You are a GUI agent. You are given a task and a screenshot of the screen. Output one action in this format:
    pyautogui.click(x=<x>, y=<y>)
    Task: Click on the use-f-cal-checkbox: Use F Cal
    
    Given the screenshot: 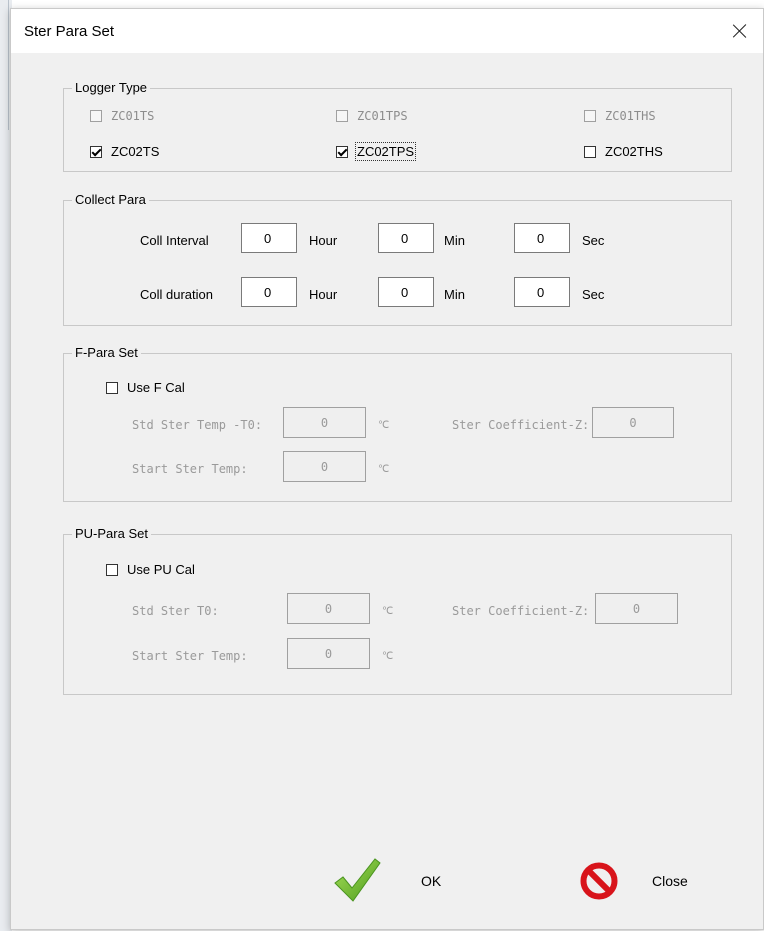 What is the action you would take?
    pyautogui.click(x=145, y=387)
    